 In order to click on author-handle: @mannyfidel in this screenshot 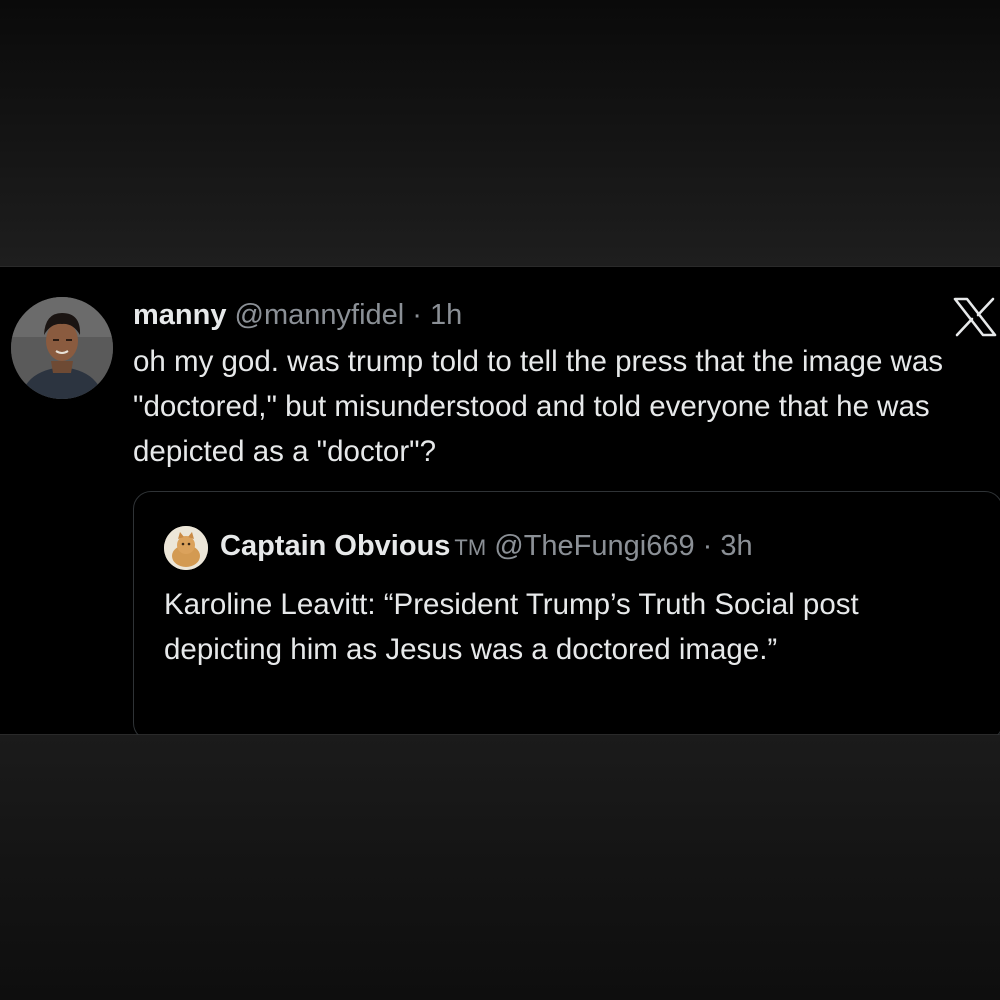, I will do `click(320, 315)`.